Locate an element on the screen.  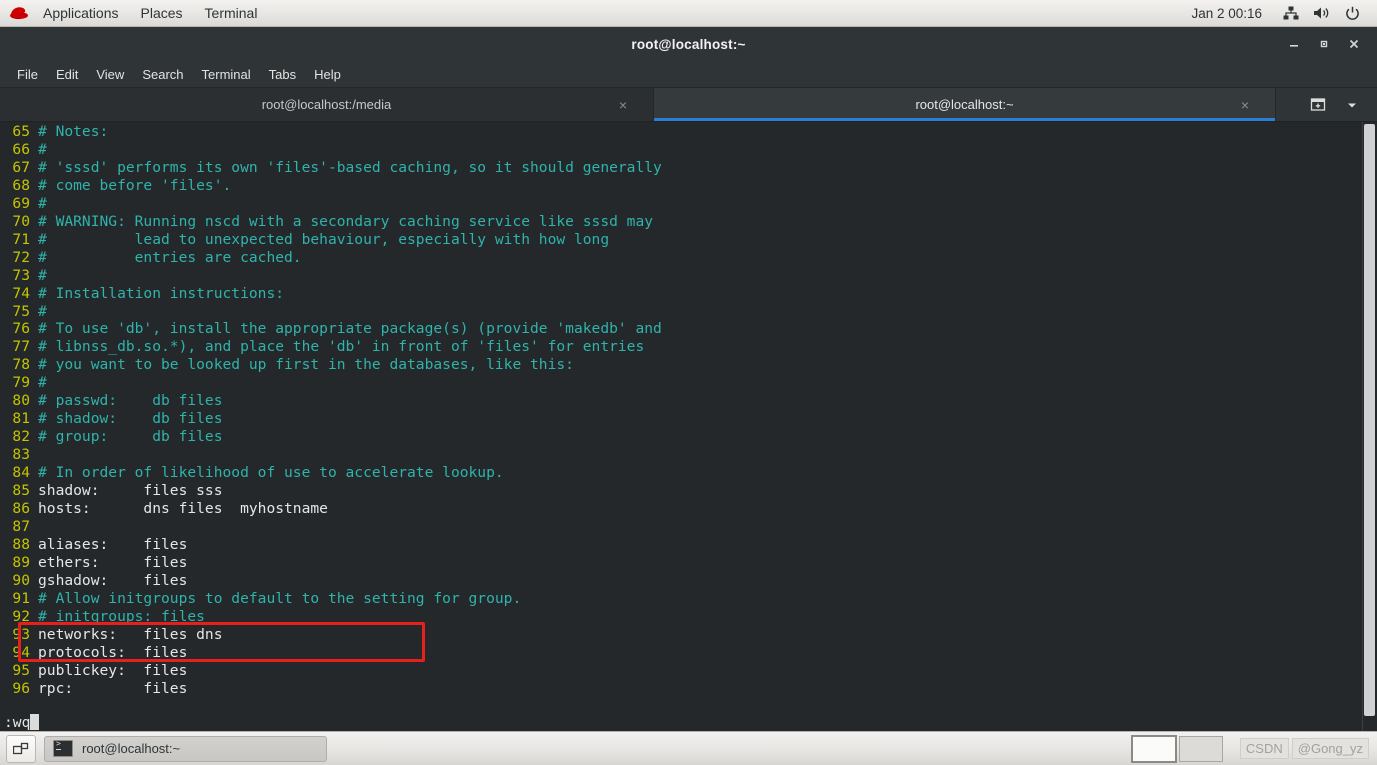
tab-label: root@localhost:~ is located at coordinates (964, 104).